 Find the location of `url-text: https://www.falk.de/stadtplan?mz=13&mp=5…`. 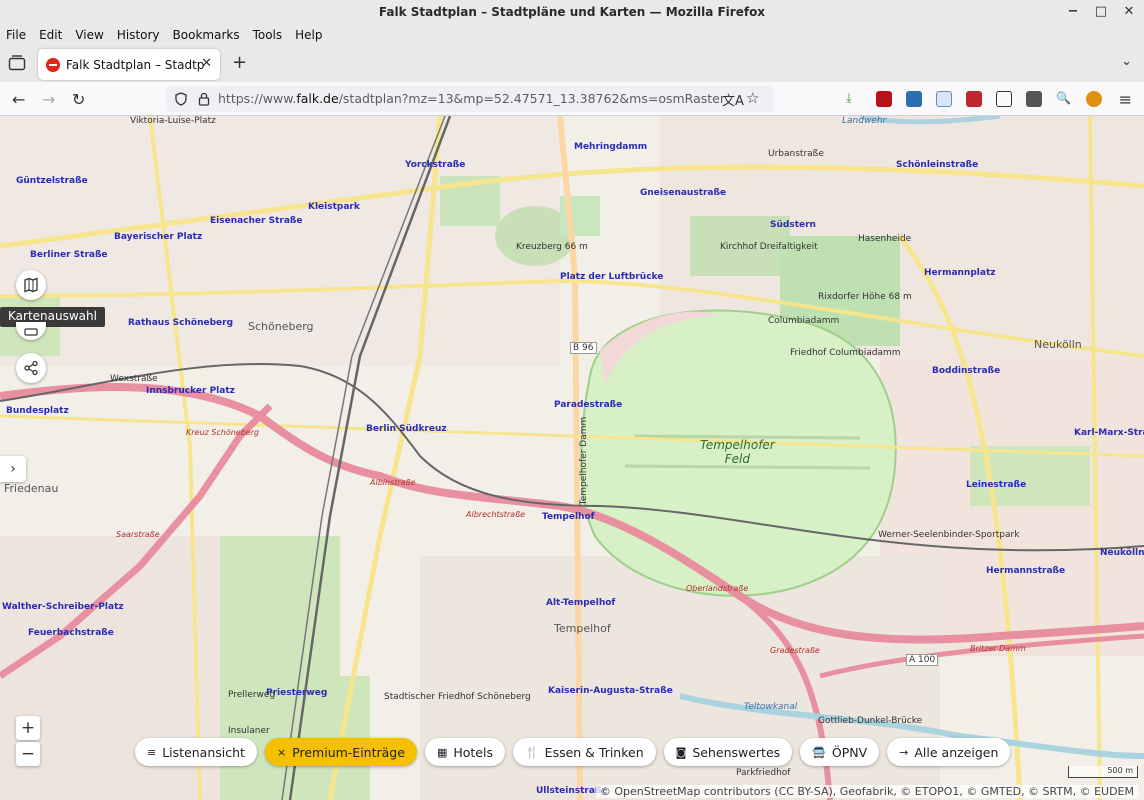

url-text: https://www.falk.de/stadtplan?mz=13&mp=5… is located at coordinates (471, 98).